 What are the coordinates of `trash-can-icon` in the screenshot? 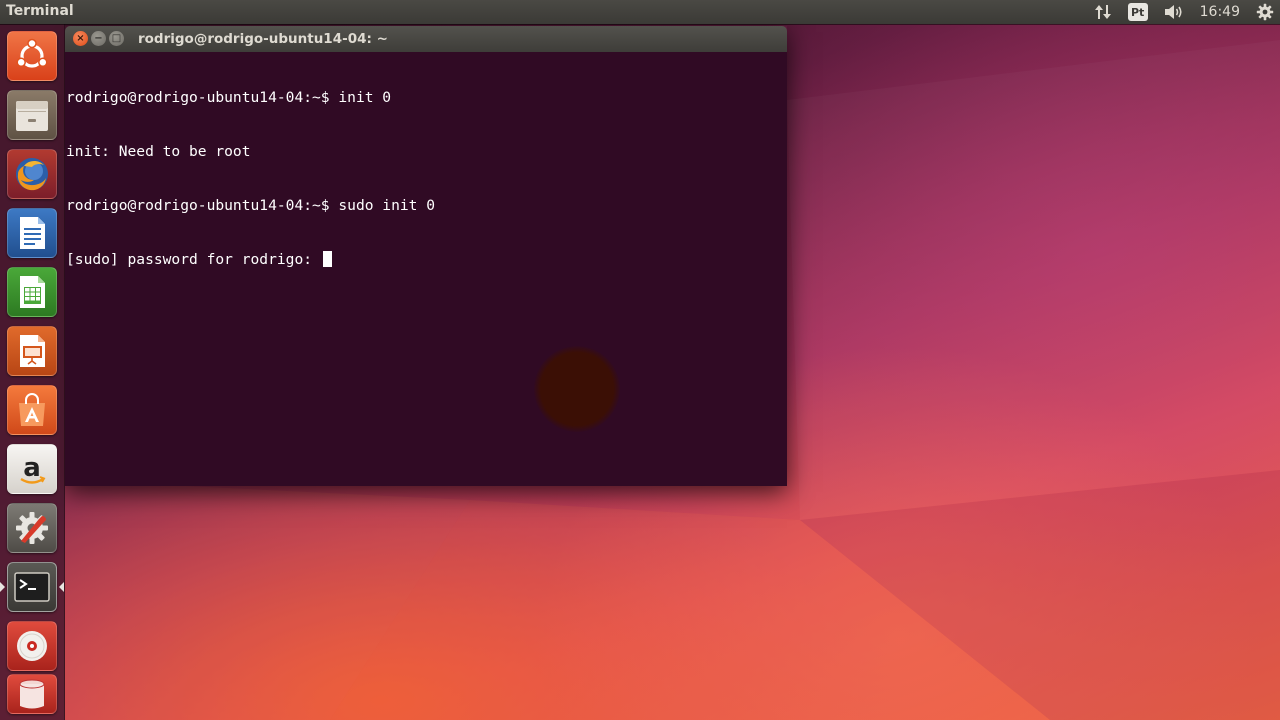 It's located at (32, 694).